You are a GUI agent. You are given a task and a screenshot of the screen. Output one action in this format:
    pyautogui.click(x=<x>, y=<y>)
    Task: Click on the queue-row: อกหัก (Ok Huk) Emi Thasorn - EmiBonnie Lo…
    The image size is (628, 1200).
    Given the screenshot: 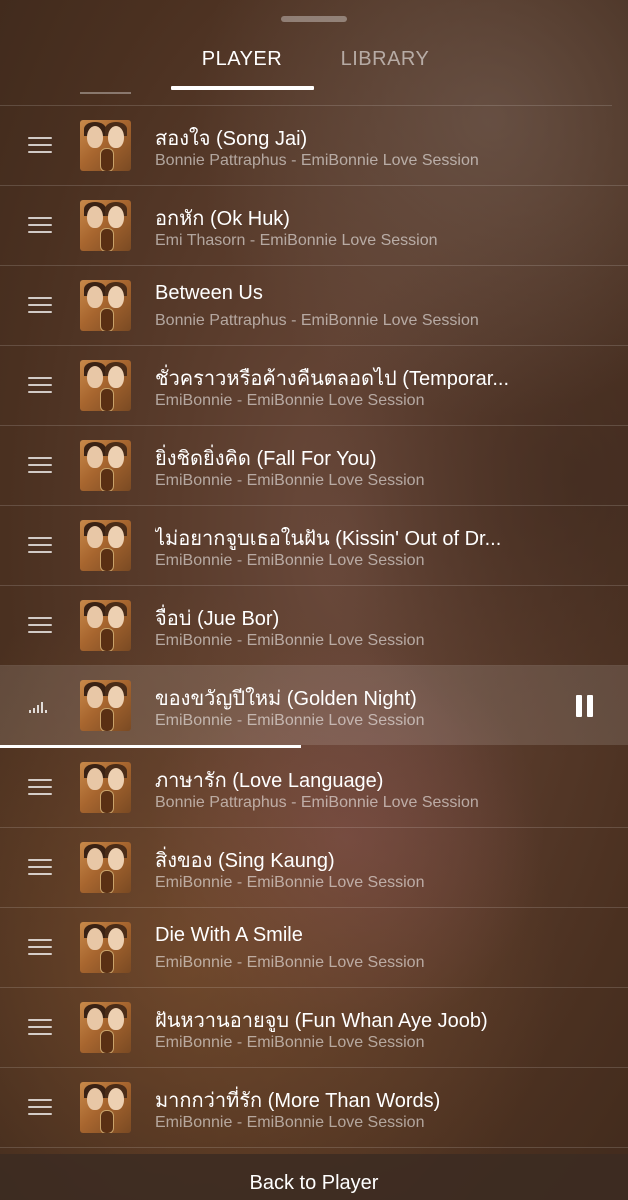 What is the action you would take?
    pyautogui.click(x=314, y=226)
    